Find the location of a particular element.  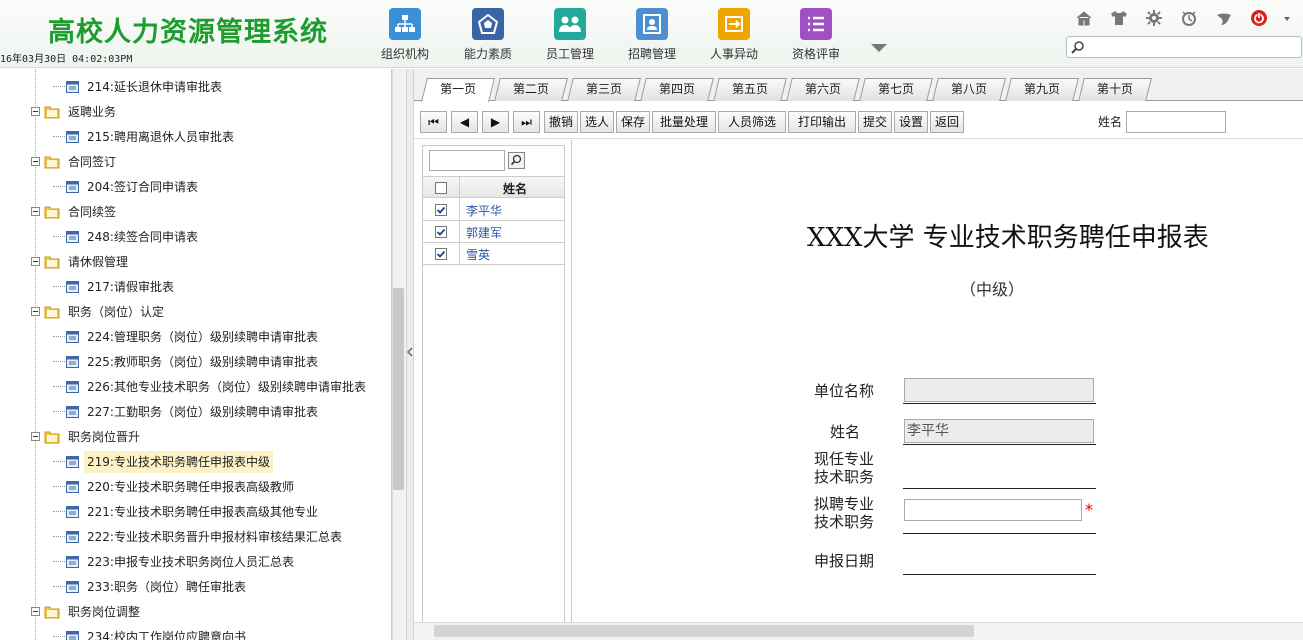

check-icon is located at coordinates (441, 210).